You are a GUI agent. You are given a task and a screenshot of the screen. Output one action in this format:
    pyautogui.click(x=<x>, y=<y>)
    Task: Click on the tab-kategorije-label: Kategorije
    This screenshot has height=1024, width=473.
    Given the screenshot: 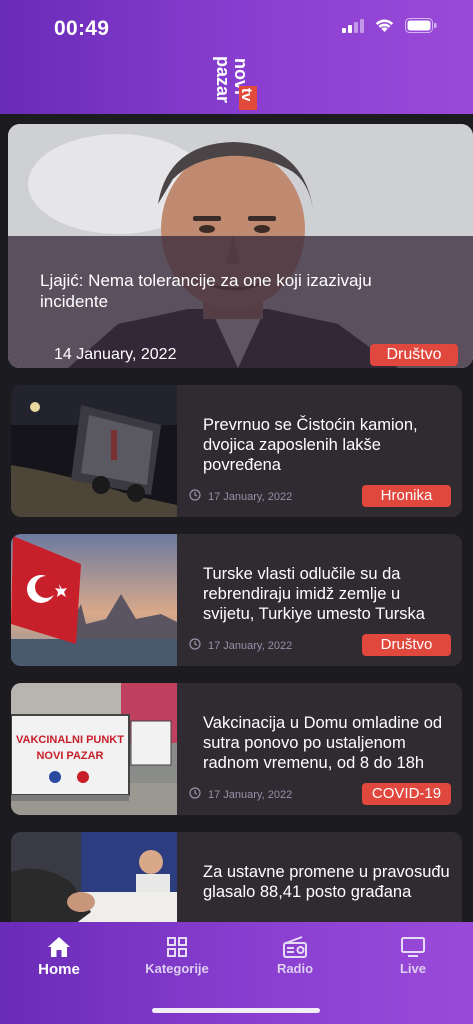 What is the action you would take?
    pyautogui.click(x=177, y=968)
    